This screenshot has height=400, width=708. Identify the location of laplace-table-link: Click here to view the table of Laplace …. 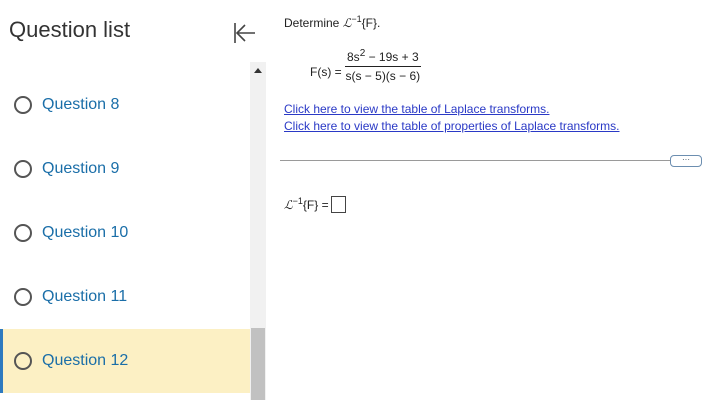
(416, 109).